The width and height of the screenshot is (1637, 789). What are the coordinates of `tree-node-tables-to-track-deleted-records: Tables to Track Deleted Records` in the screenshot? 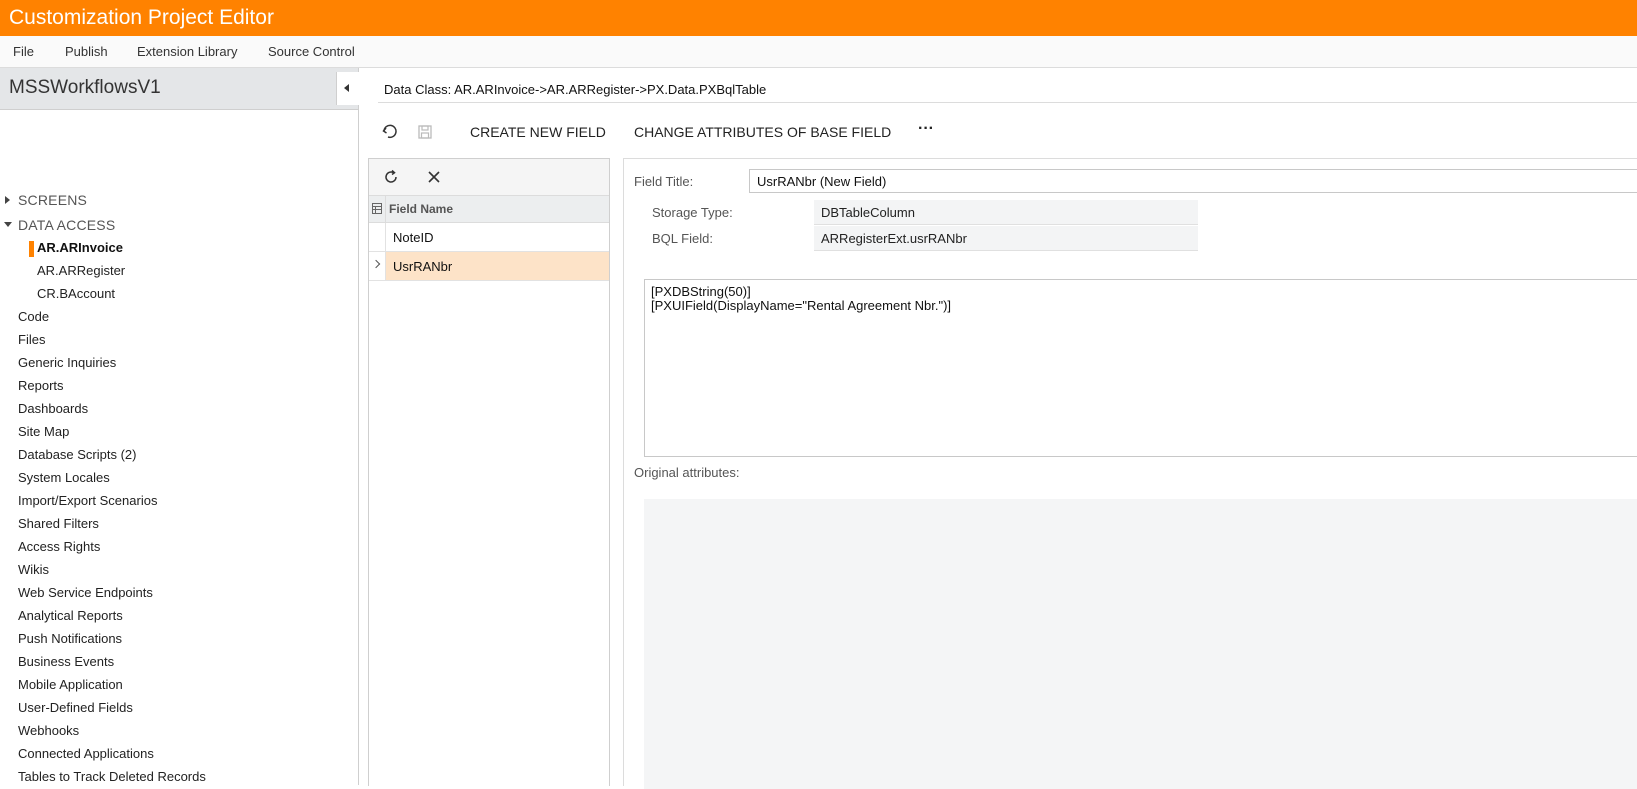 It's located at (112, 776).